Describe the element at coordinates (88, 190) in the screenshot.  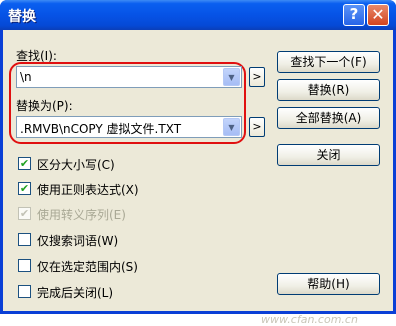
I see `use-regex-label: 使用正则表达式(X)` at that location.